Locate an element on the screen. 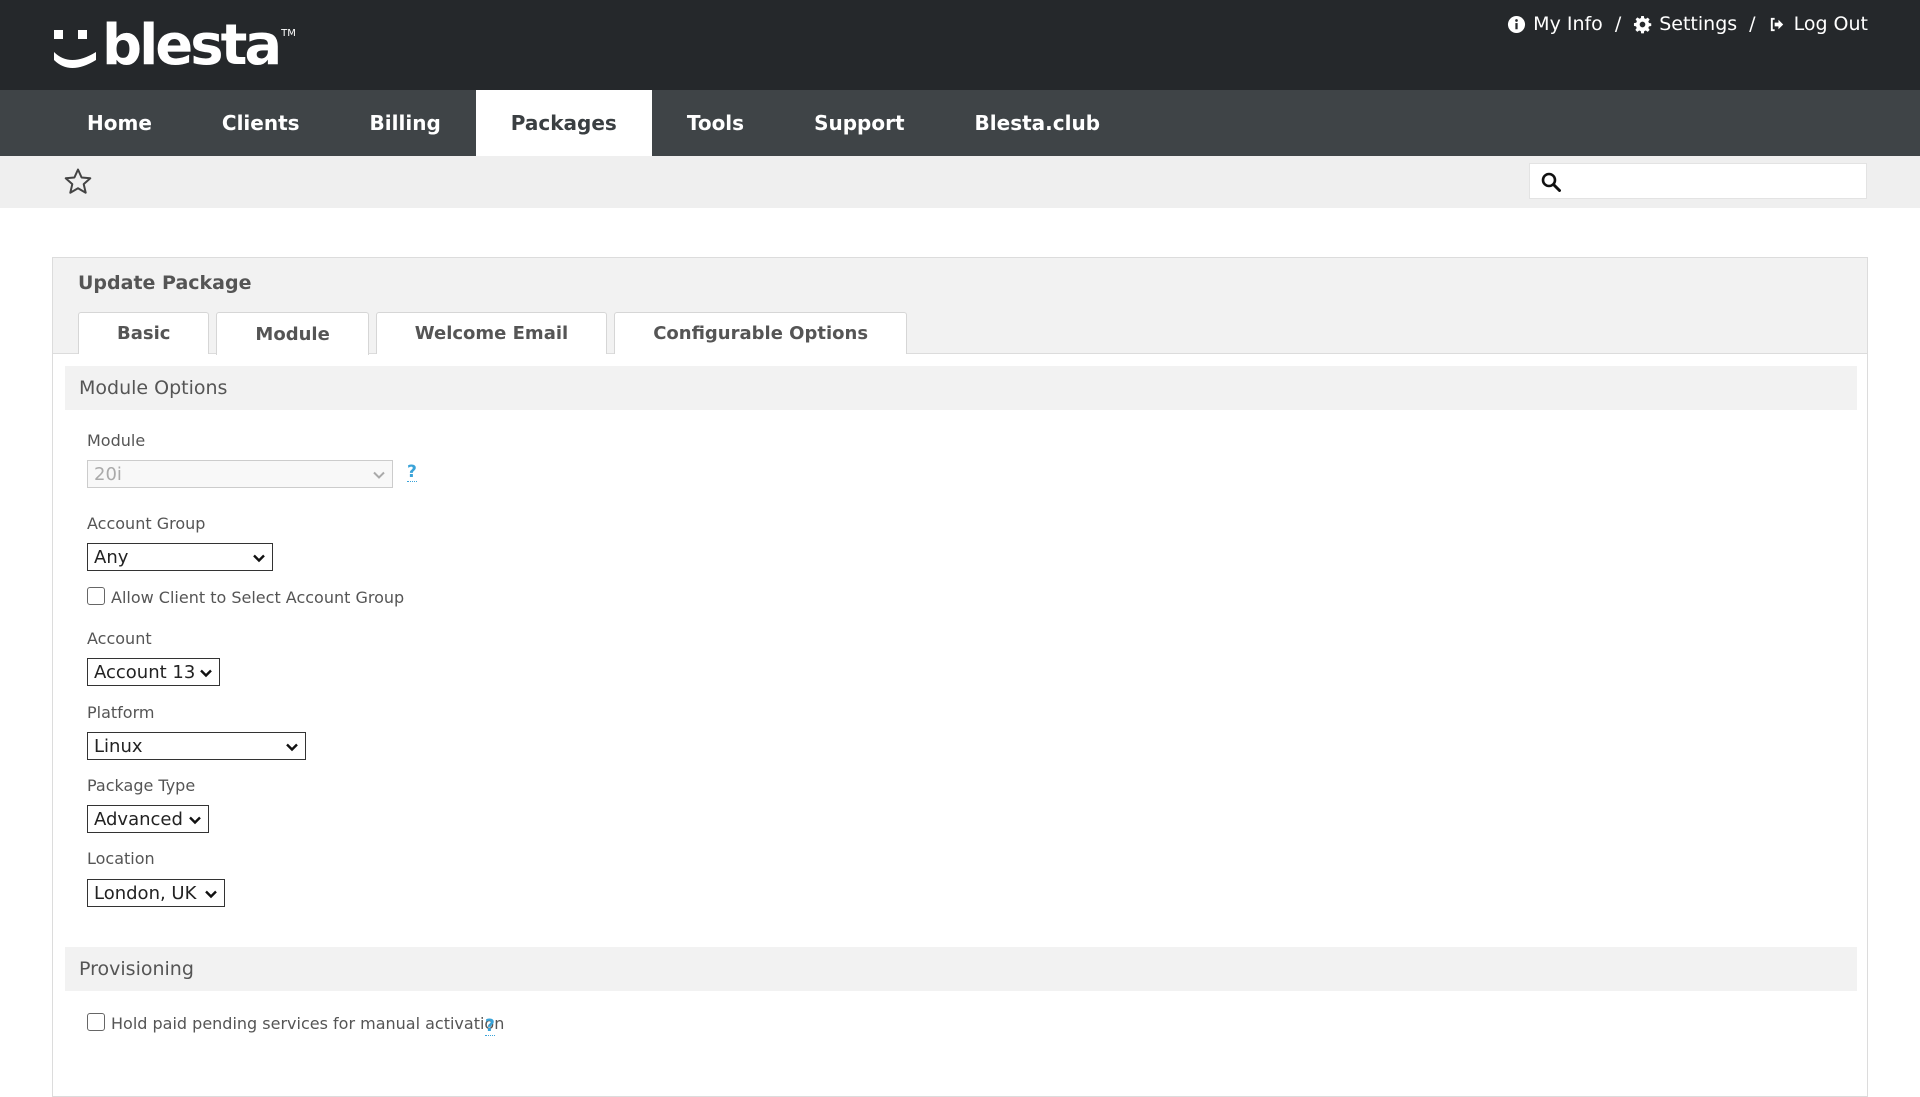 The height and width of the screenshot is (1097, 1920). account-group-select: Any is located at coordinates (180, 557).